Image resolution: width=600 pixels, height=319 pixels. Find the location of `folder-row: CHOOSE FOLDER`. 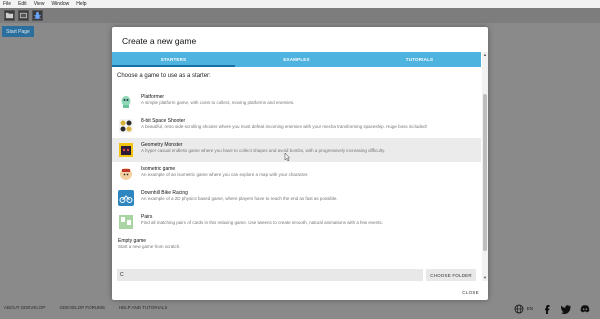

folder-row: CHOOSE FOLDER is located at coordinates (296, 275).